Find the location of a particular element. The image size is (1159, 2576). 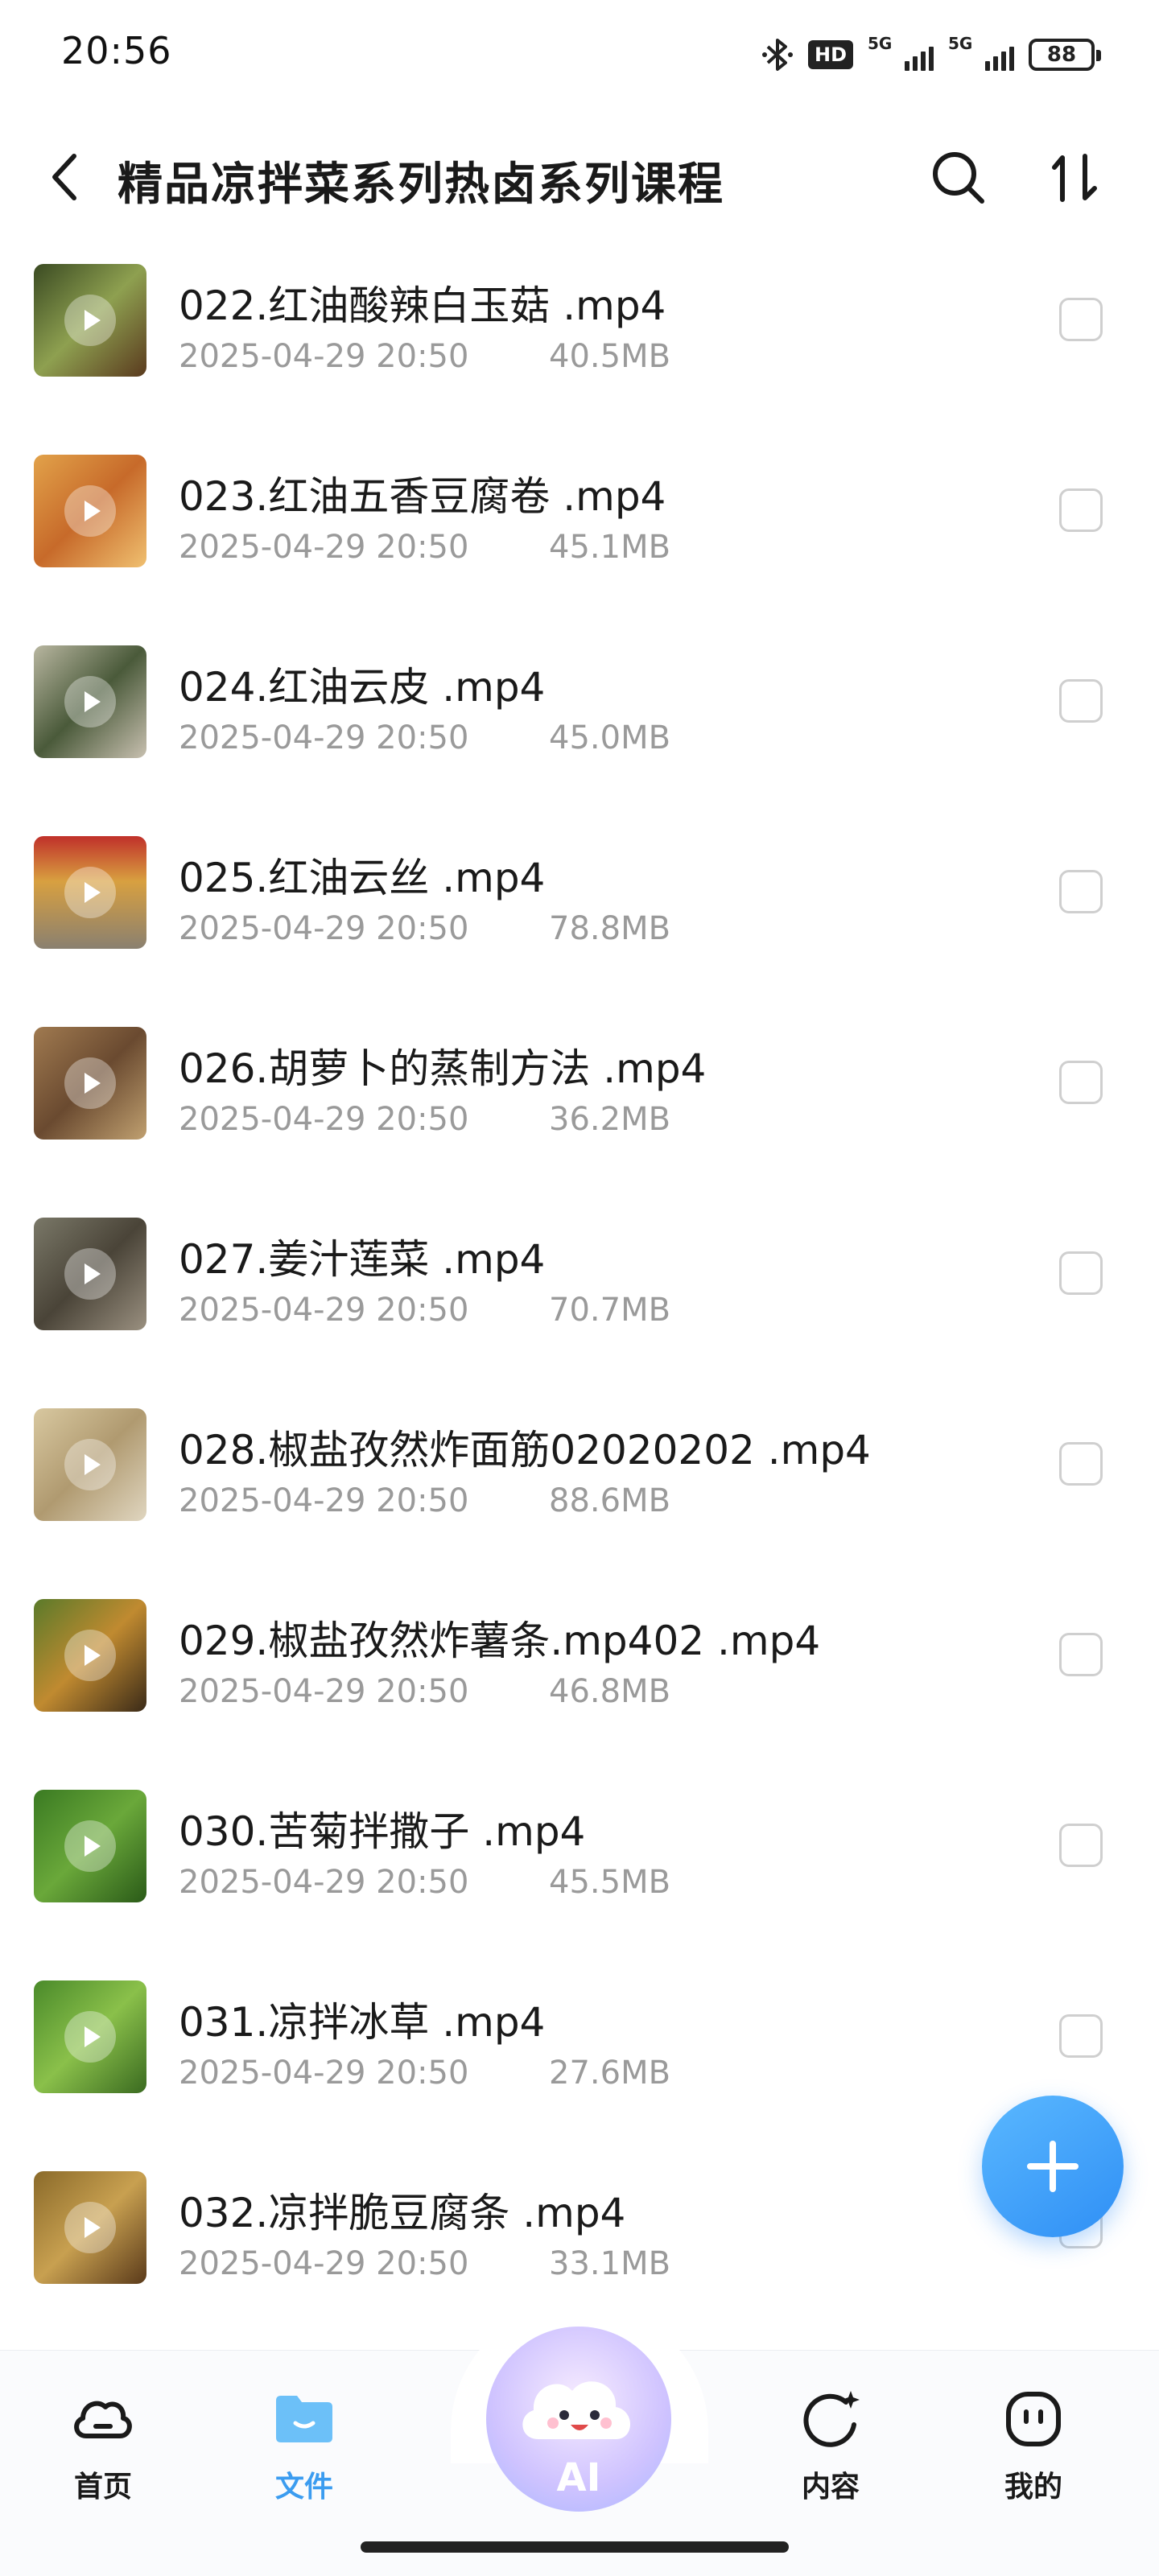

file-meta: 2025-04-29 20:50 46.8MB is located at coordinates (424, 1691).